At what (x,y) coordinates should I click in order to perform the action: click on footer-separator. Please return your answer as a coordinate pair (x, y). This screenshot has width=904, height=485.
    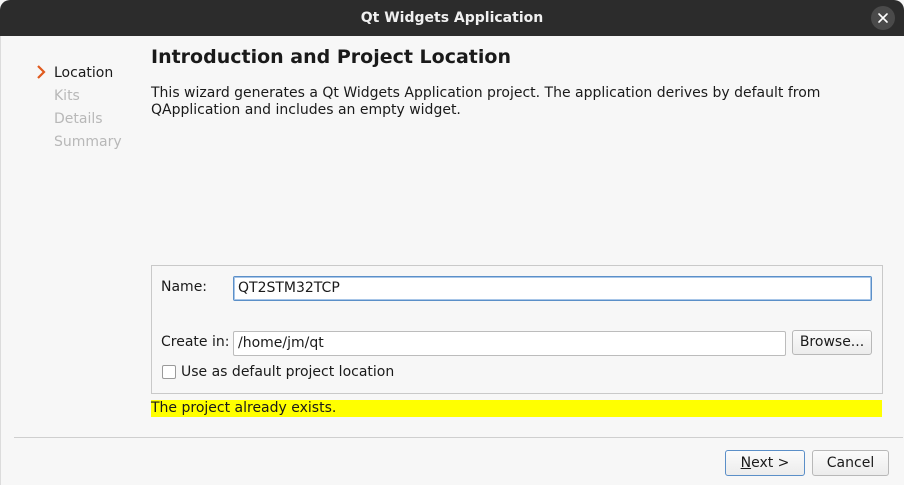
    Looking at the image, I should click on (458, 437).